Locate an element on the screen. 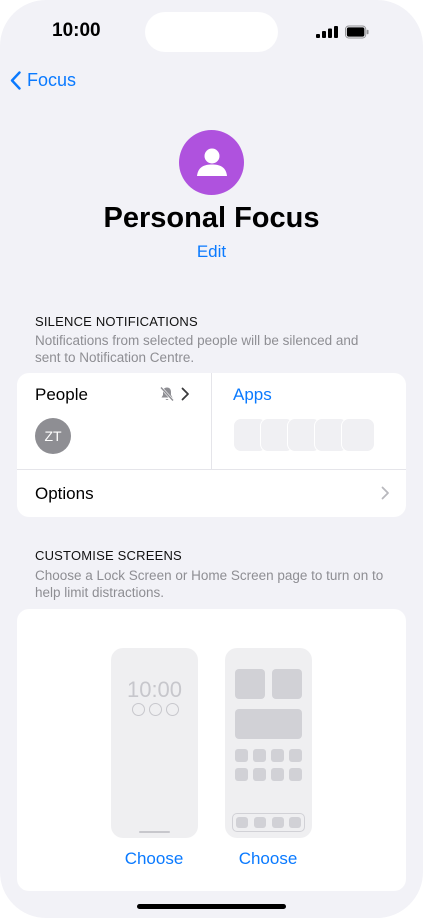 This screenshot has width=423, height=918. home-bar is located at coordinates (154, 832).